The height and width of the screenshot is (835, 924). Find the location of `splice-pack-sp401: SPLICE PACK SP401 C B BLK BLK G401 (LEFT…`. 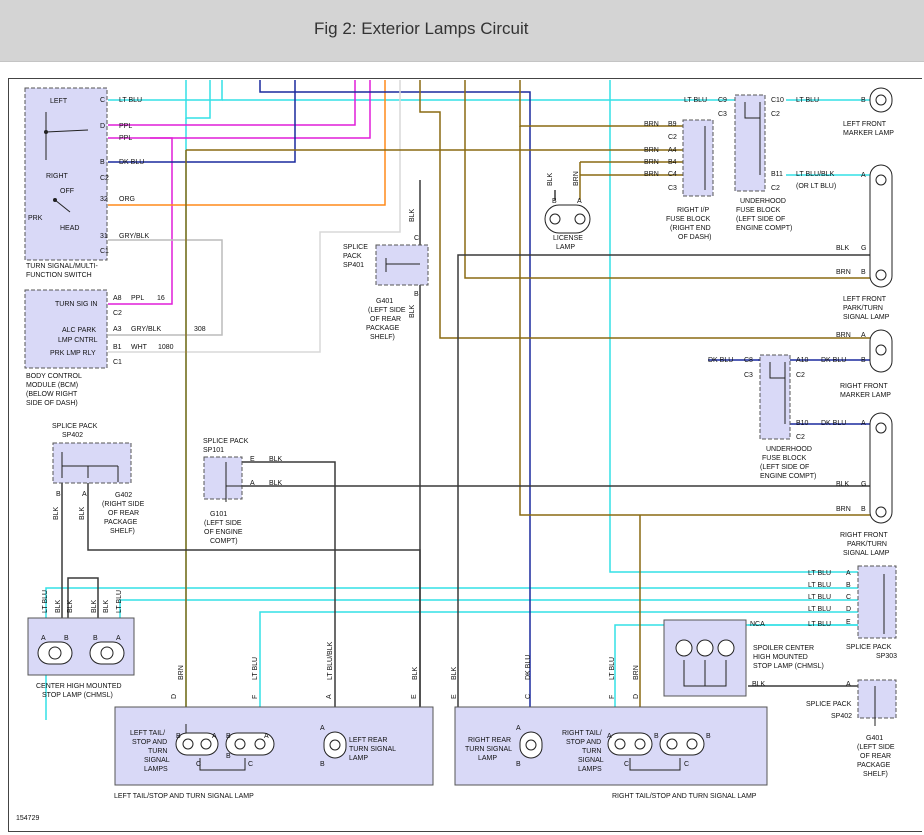

splice-pack-sp401: SPLICE PACK SP401 C B BLK BLK G401 (LEFT… is located at coordinates (386, 274).